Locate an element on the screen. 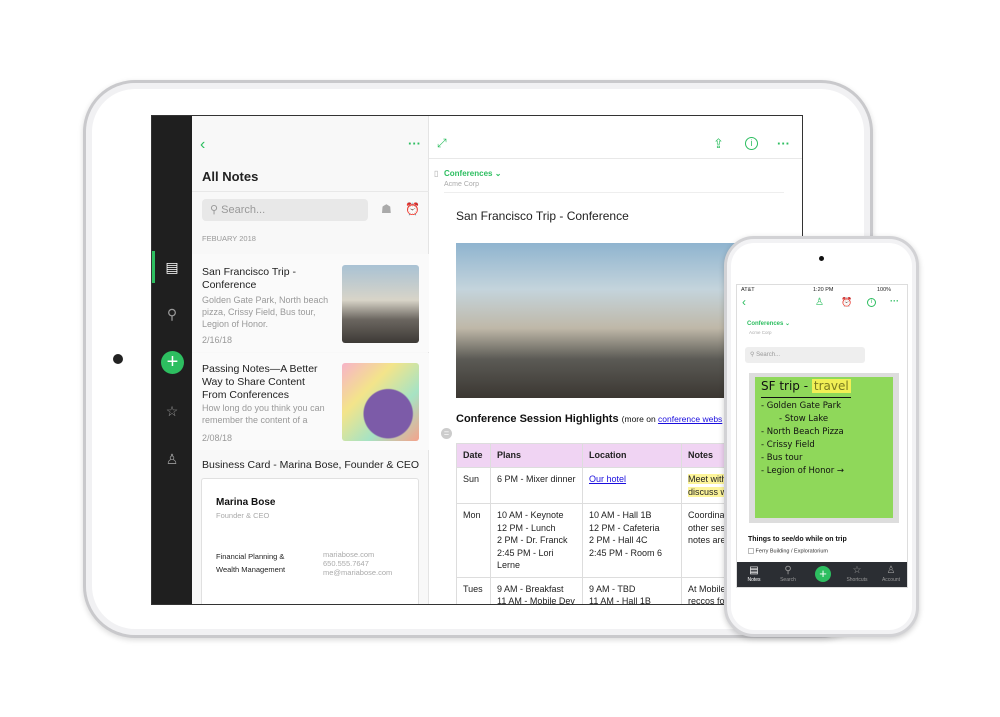  sticky-text: SF trip - is located at coordinates (785, 386).